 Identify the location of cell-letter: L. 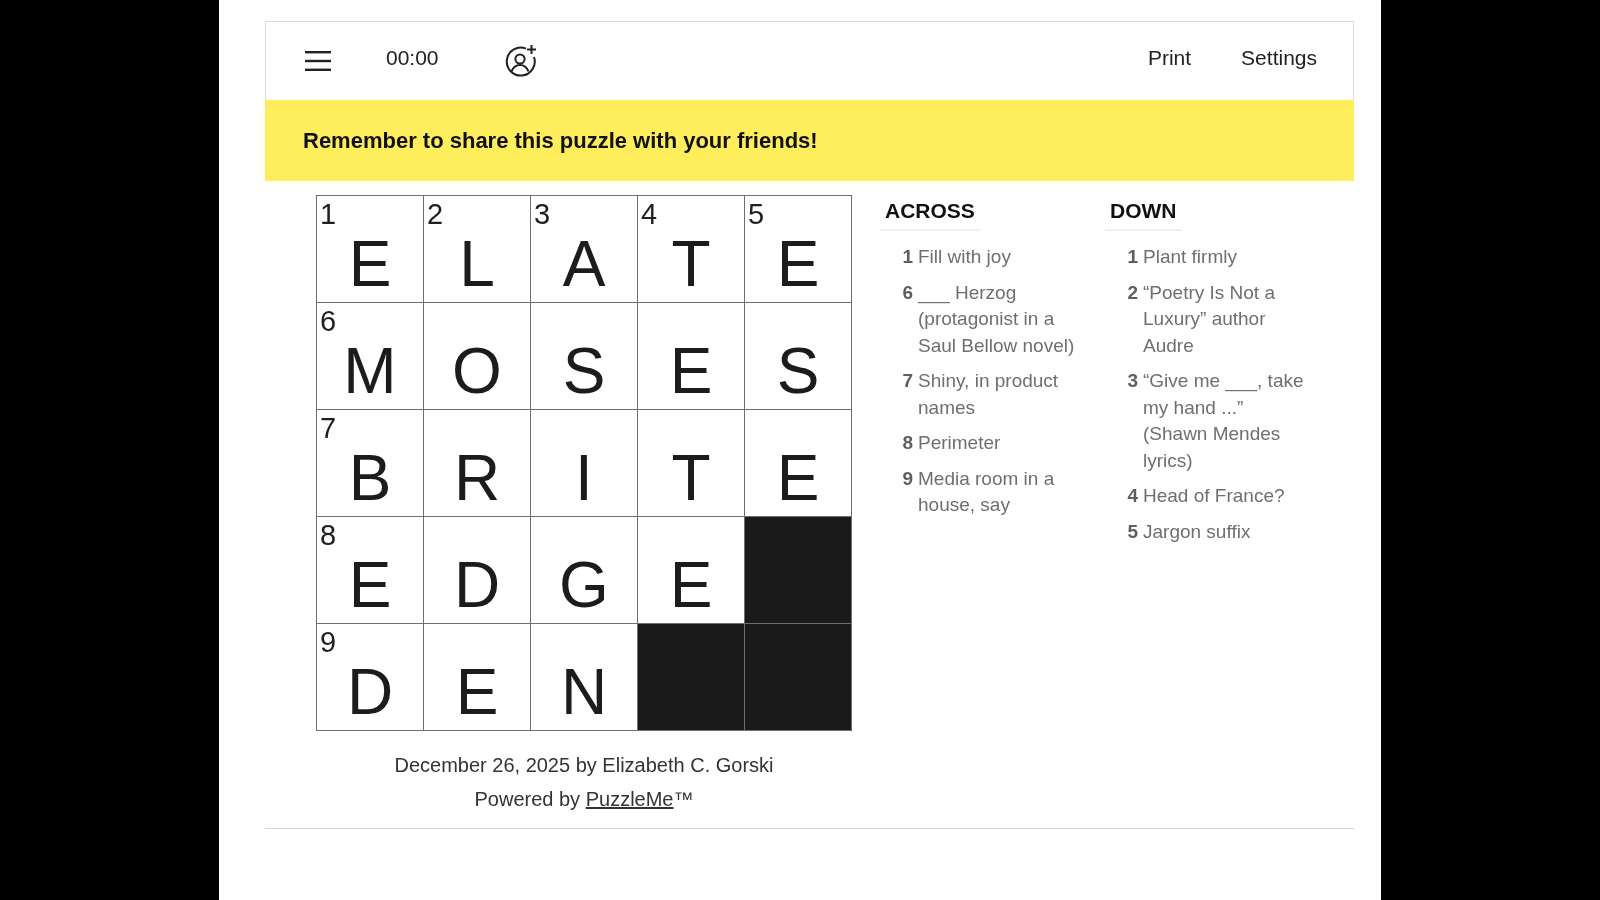
(477, 264).